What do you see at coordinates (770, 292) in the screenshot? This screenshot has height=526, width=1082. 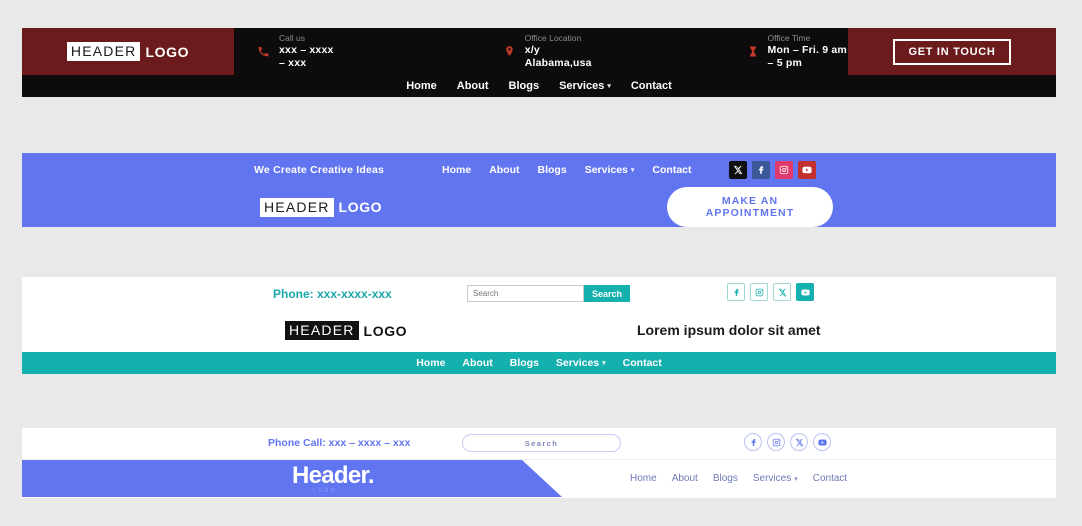 I see `header3-social-links` at bounding box center [770, 292].